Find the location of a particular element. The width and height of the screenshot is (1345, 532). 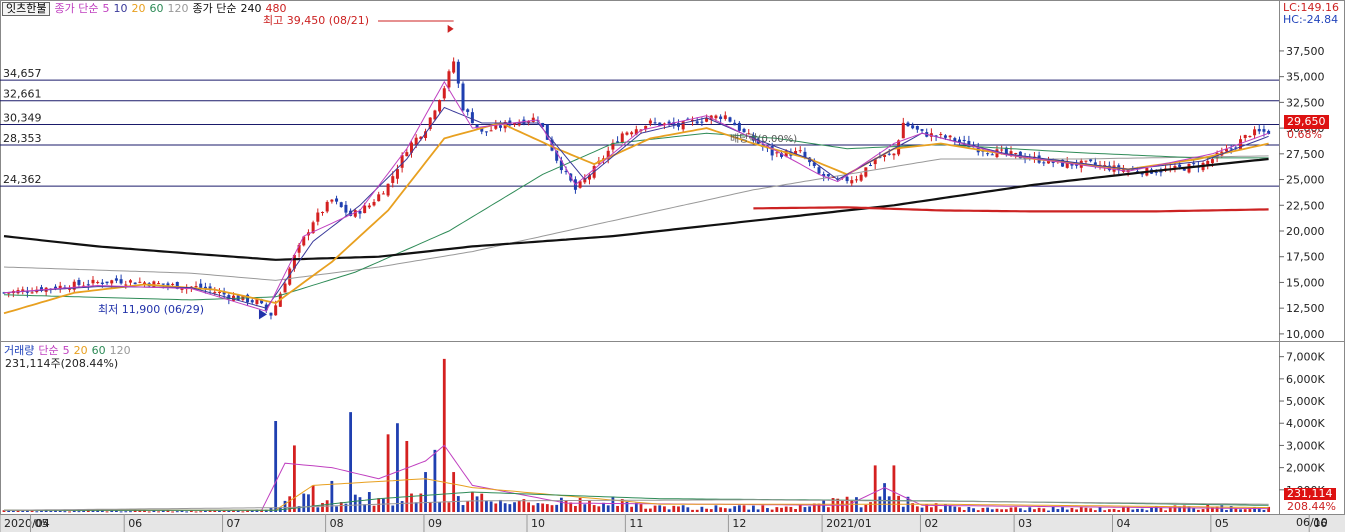

level-label: 34,657 is located at coordinates (22, 73).